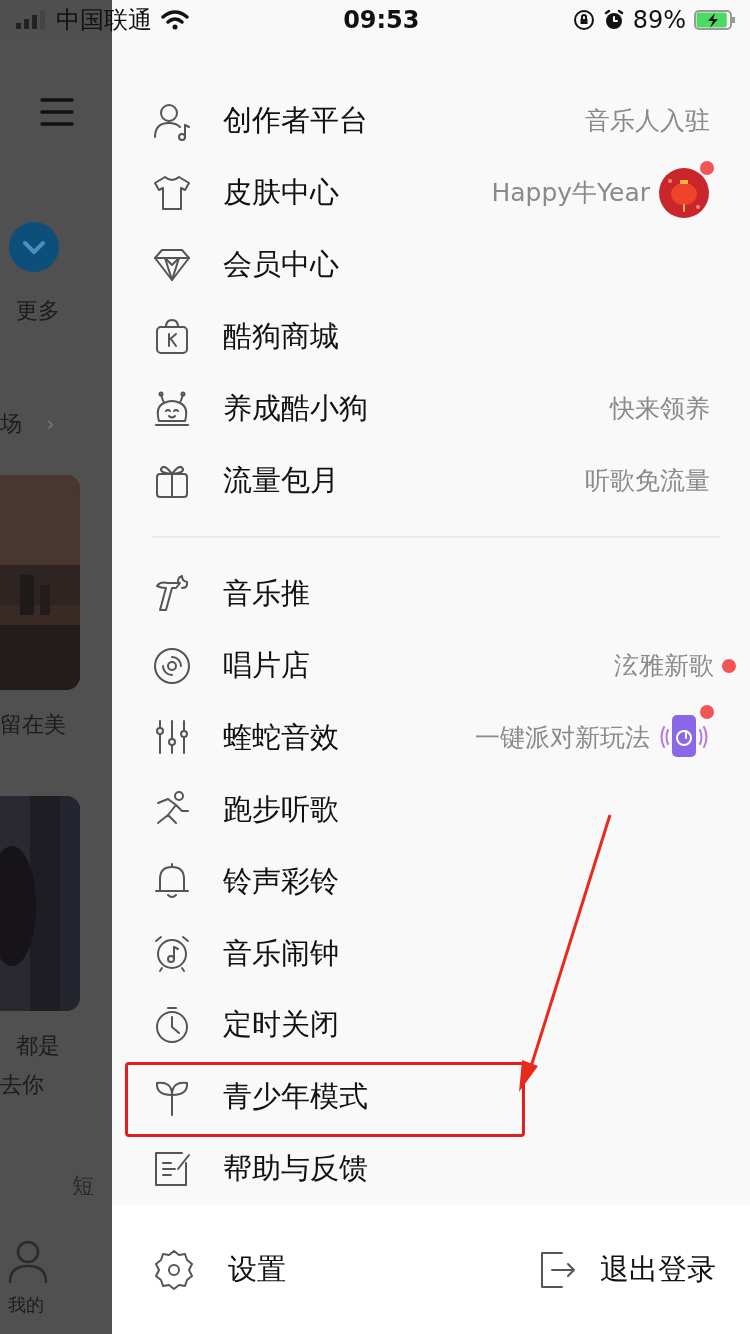 This screenshot has height=1334, width=750. What do you see at coordinates (174, 1269) in the screenshot?
I see `settings-icon` at bounding box center [174, 1269].